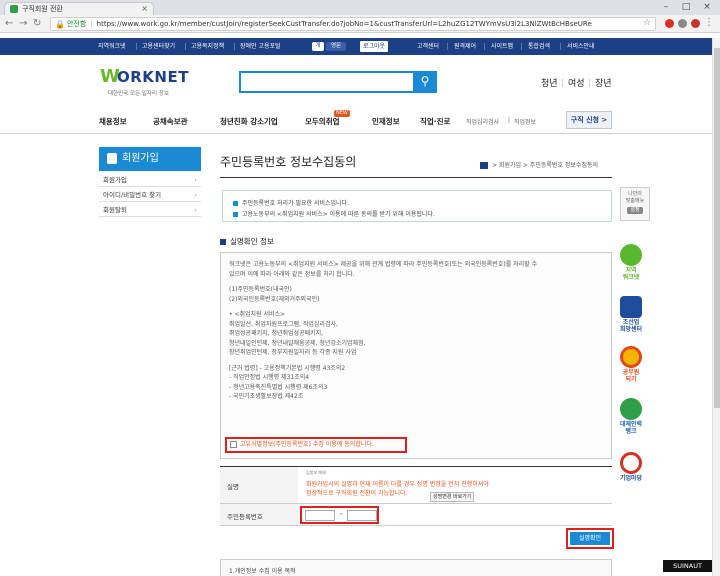  What do you see at coordinates (288, 162) in the screenshot?
I see `page-title: 주민등록번호 정보수집동의` at bounding box center [288, 162].